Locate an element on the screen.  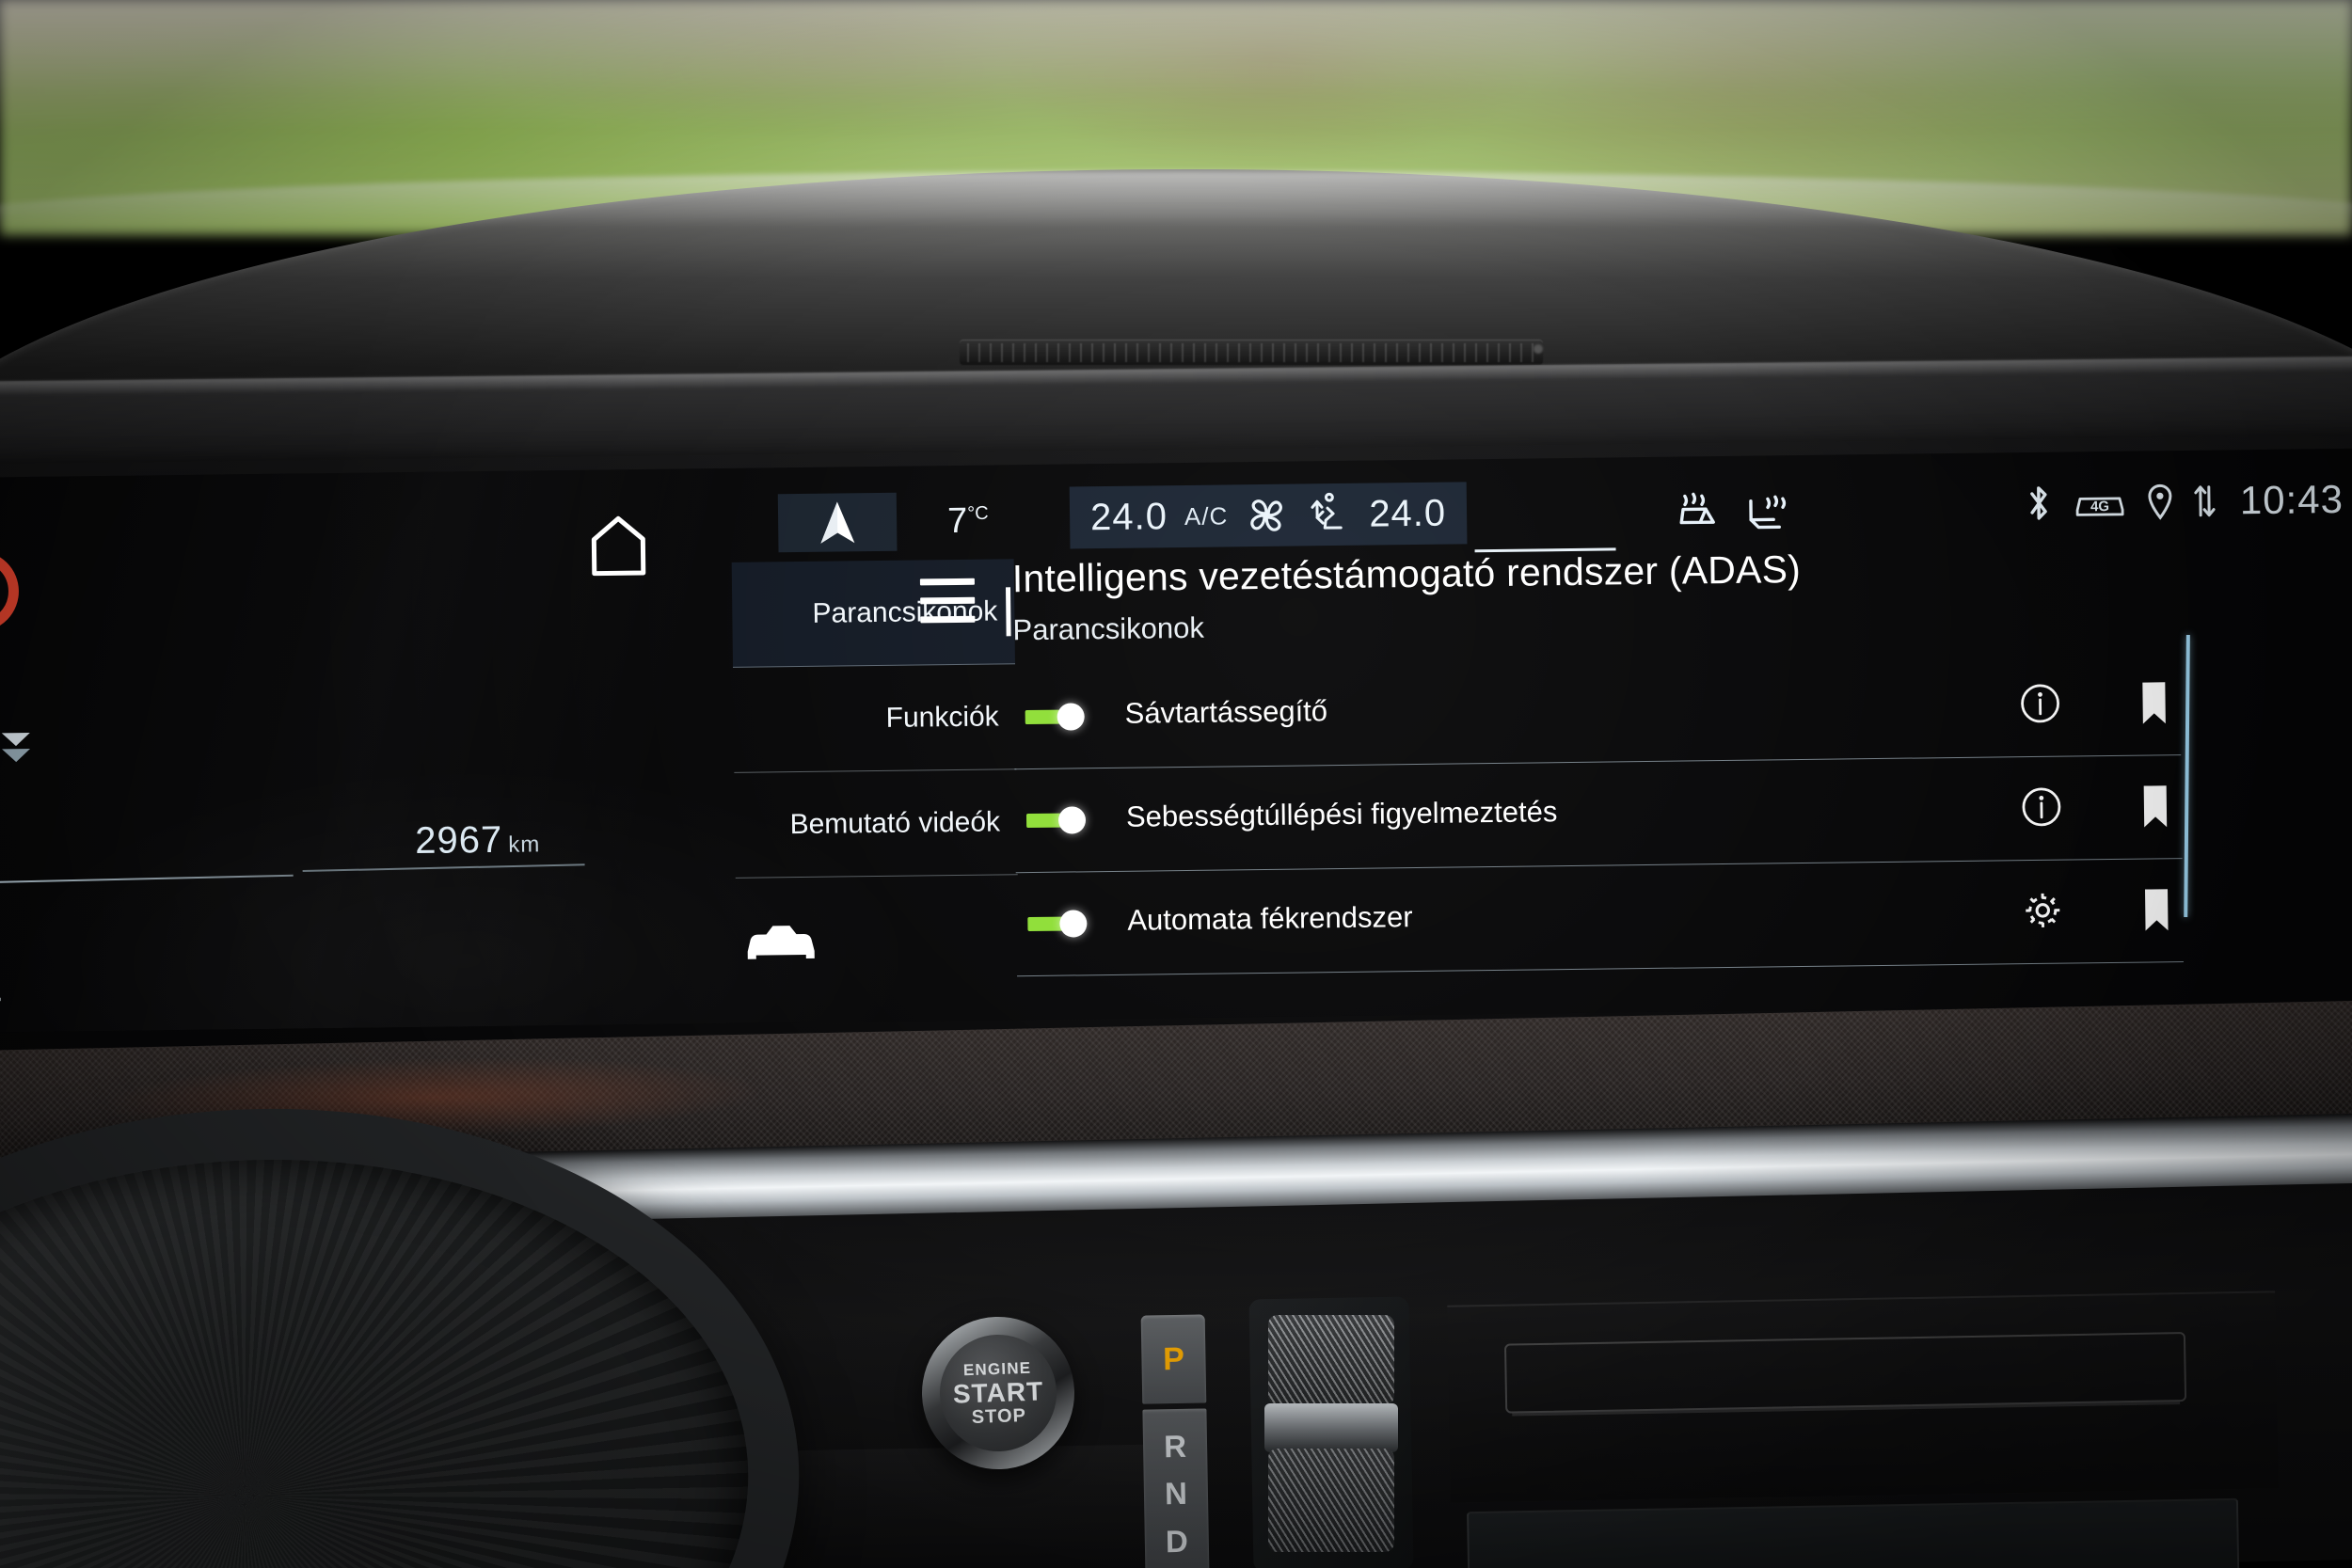
sidebar-active-indicator is located at coordinates (1008, 612).